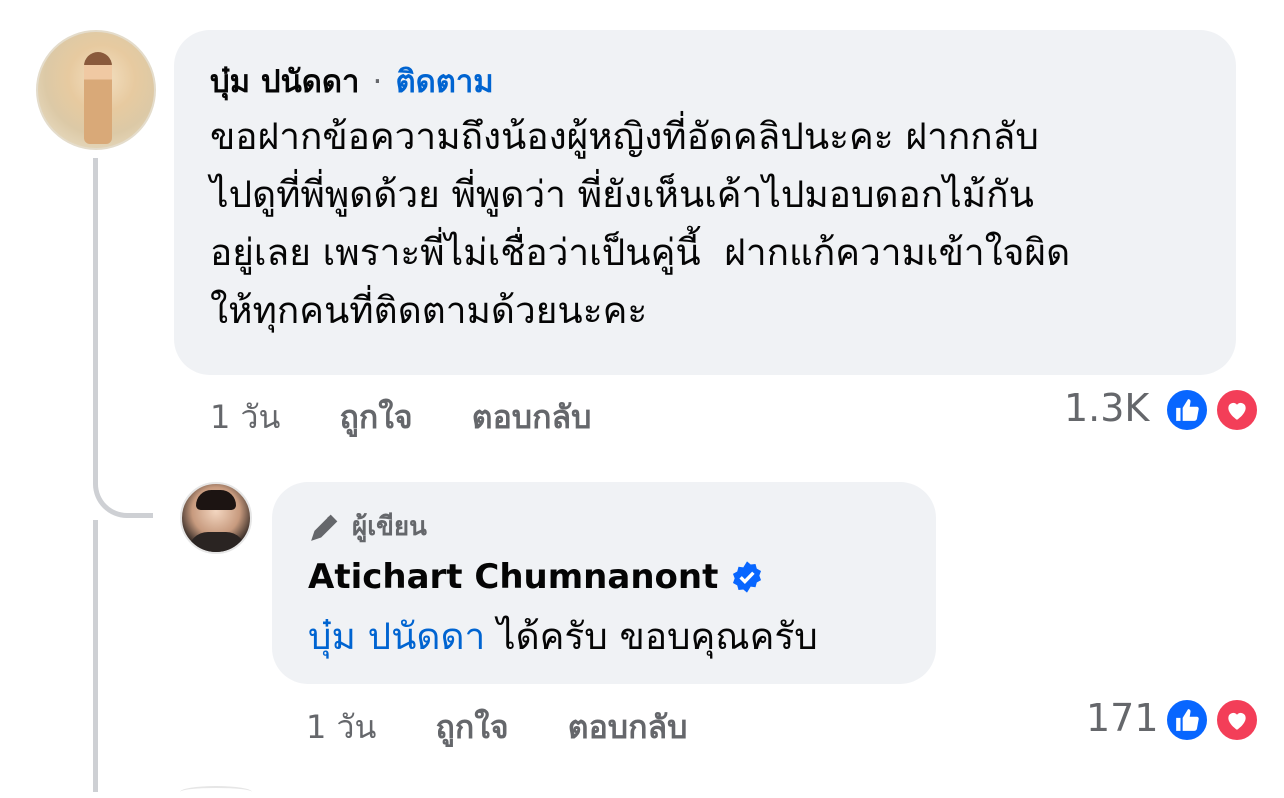 Image resolution: width=1284 pixels, height=798 pixels. I want to click on reply-actions: 1 วัน ถูกใจ ตอบกลับ, so click(520, 727).